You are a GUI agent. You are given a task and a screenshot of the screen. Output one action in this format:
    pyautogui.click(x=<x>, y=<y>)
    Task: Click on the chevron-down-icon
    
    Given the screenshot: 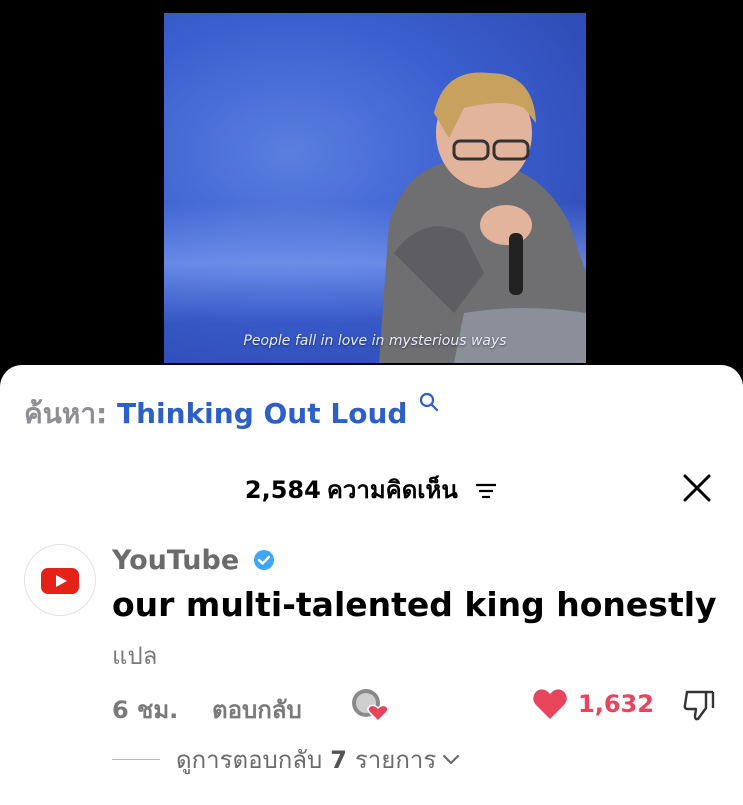 What is the action you would take?
    pyautogui.click(x=451, y=759)
    